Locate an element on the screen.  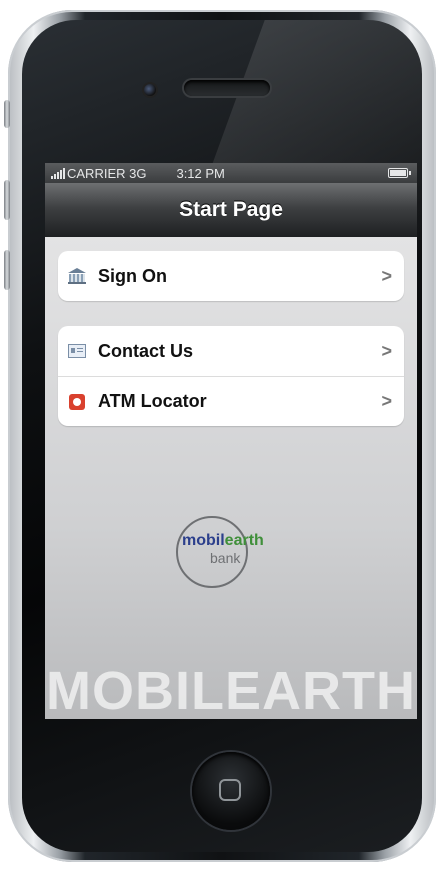
contact-us-row: Contact Us > is located at coordinates (231, 351).